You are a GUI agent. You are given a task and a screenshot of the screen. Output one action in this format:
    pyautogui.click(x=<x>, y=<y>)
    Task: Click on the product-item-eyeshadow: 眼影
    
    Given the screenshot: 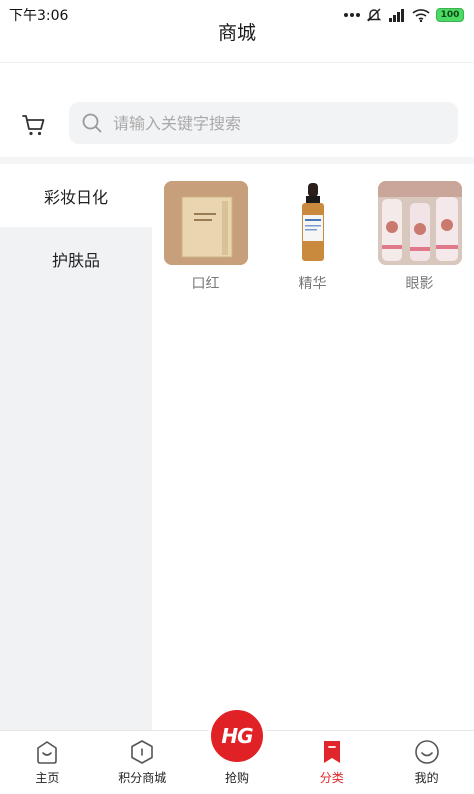 What is the action you would take?
    pyautogui.click(x=419, y=237)
    